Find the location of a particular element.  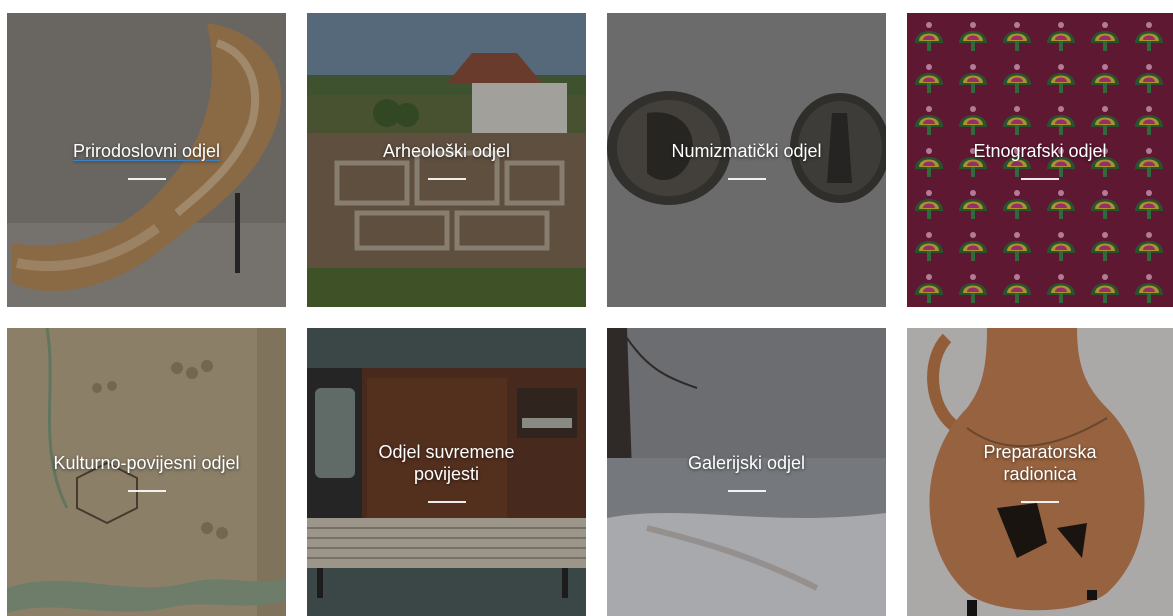

tile-caption: Arheološki odjel is located at coordinates (446, 160).